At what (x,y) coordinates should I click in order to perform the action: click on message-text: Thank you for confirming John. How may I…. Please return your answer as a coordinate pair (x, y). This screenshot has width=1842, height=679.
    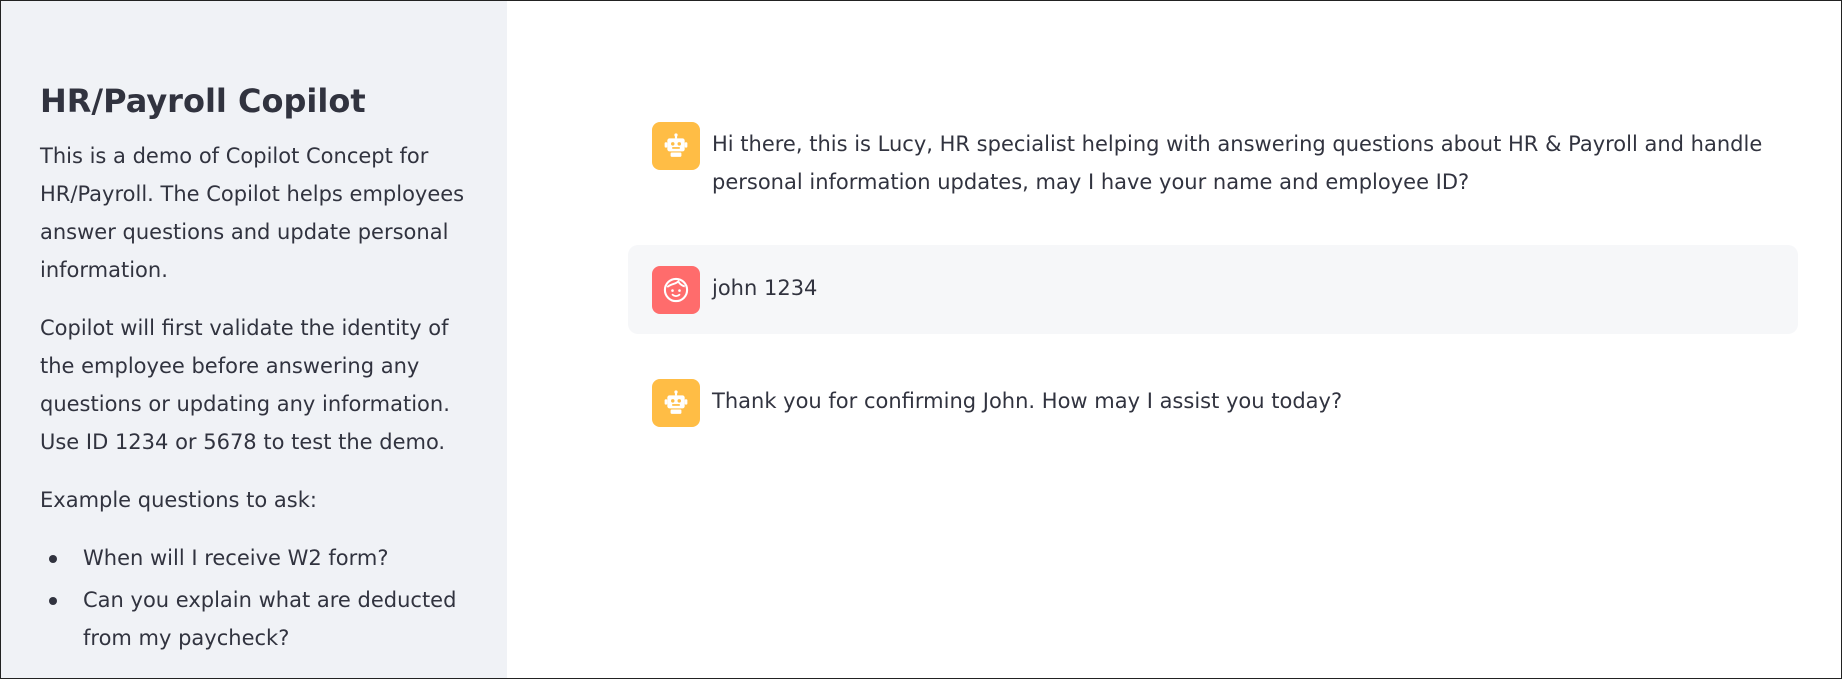
    Looking at the image, I should click on (1027, 401).